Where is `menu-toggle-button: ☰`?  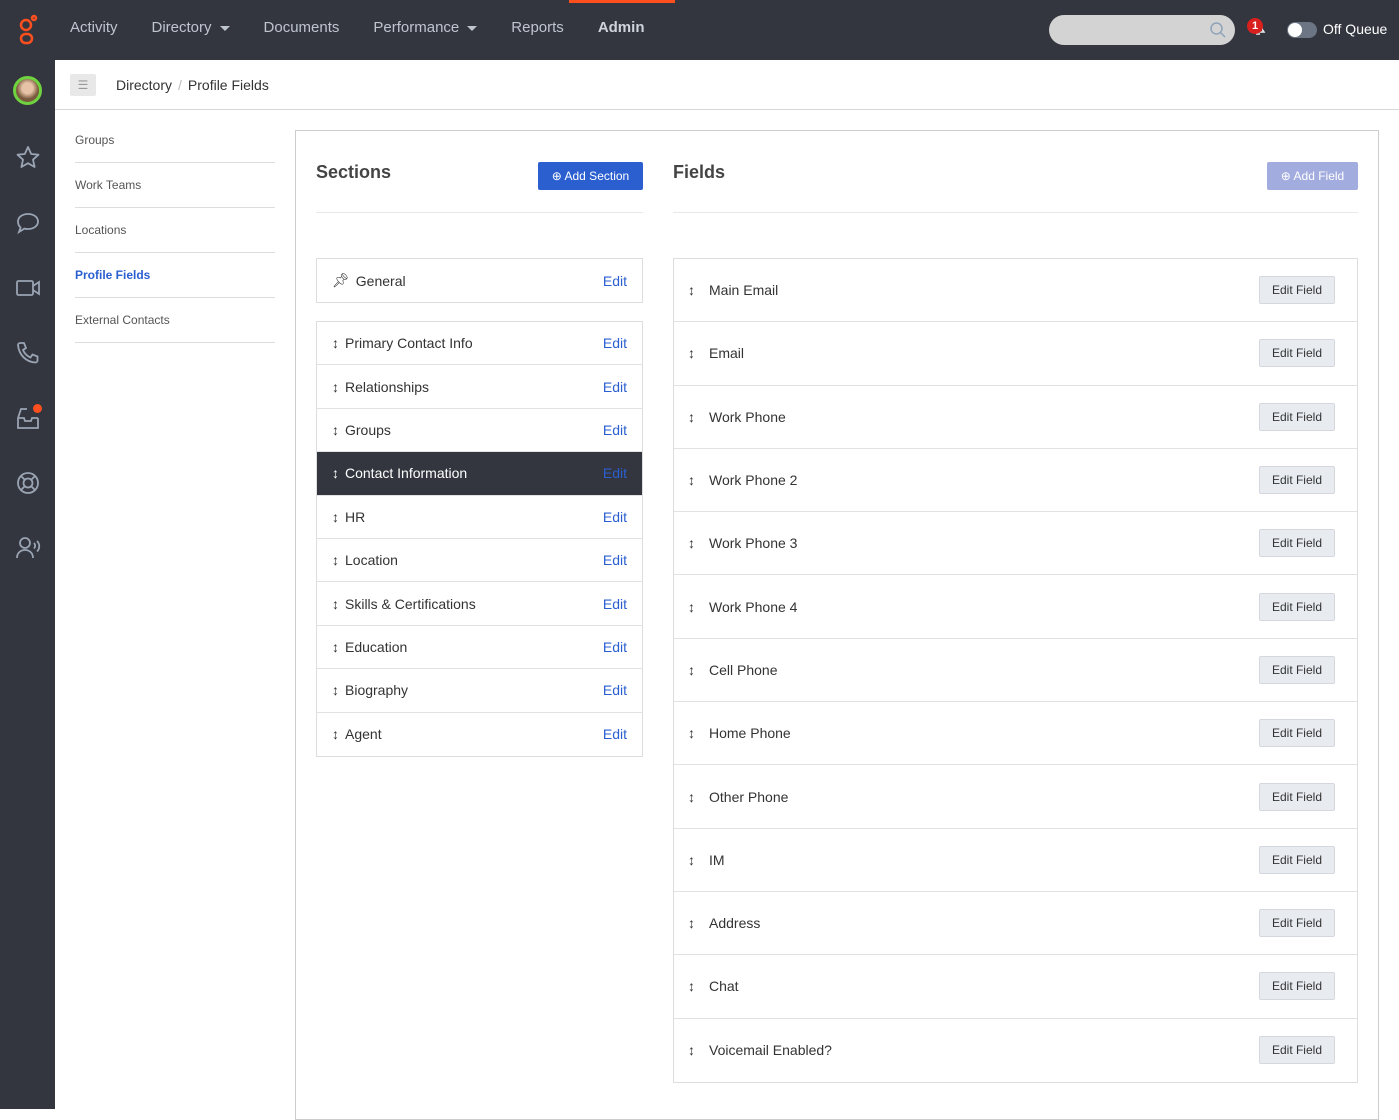 menu-toggle-button: ☰ is located at coordinates (83, 85).